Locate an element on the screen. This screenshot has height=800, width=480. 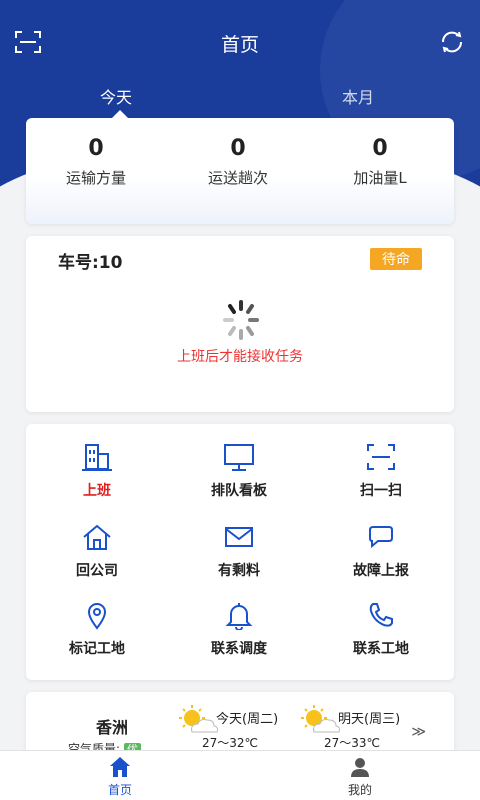
grid-item-label: 联系工地 is located at coordinates (381, 649).